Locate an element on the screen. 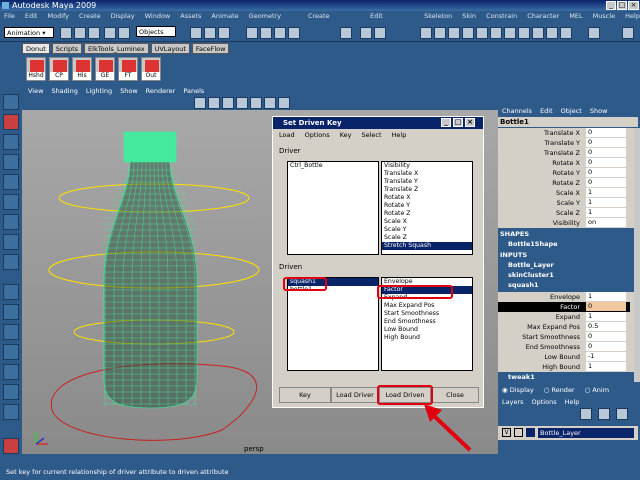 This screenshot has height=480, width=640. shelf-button-his: His is located at coordinates (82, 69).